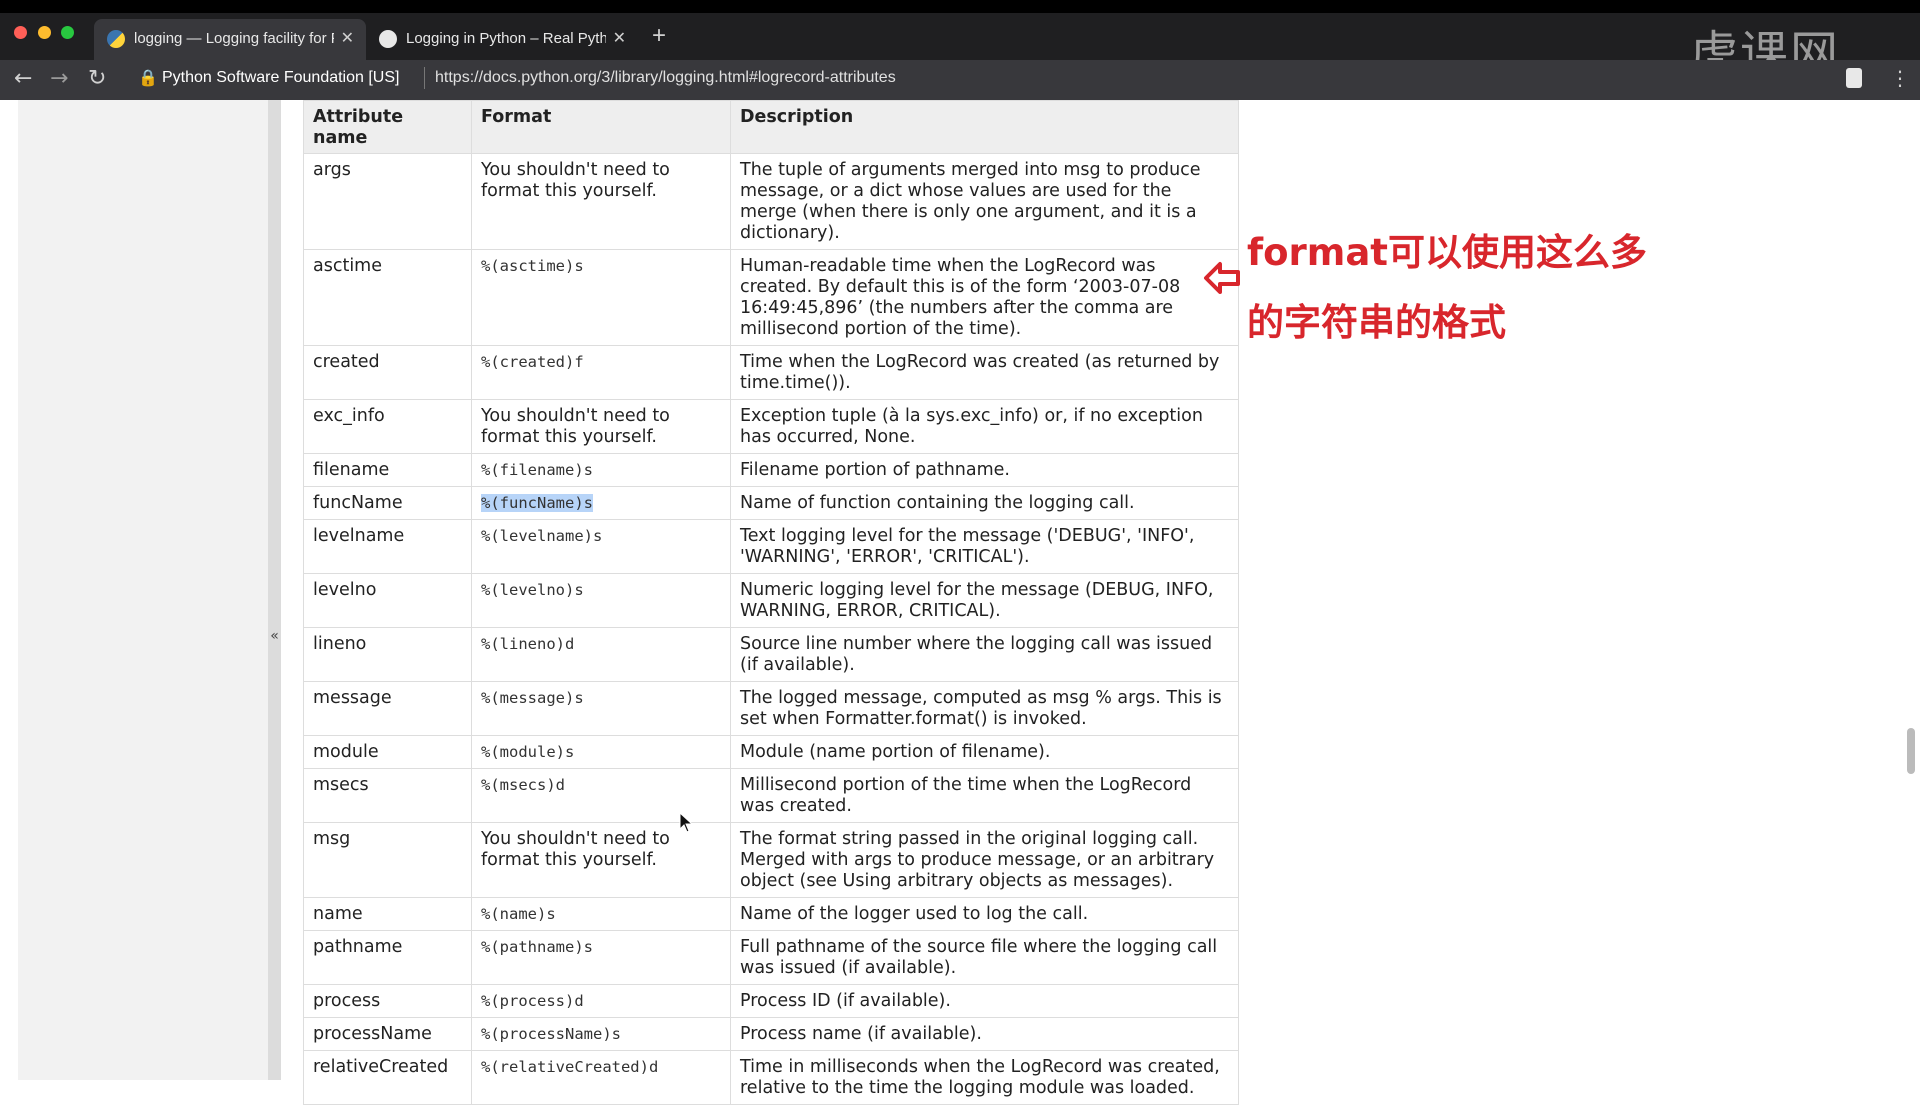 This screenshot has height=1105, width=1920. I want to click on attribute-name-cell: process, so click(387, 1001).